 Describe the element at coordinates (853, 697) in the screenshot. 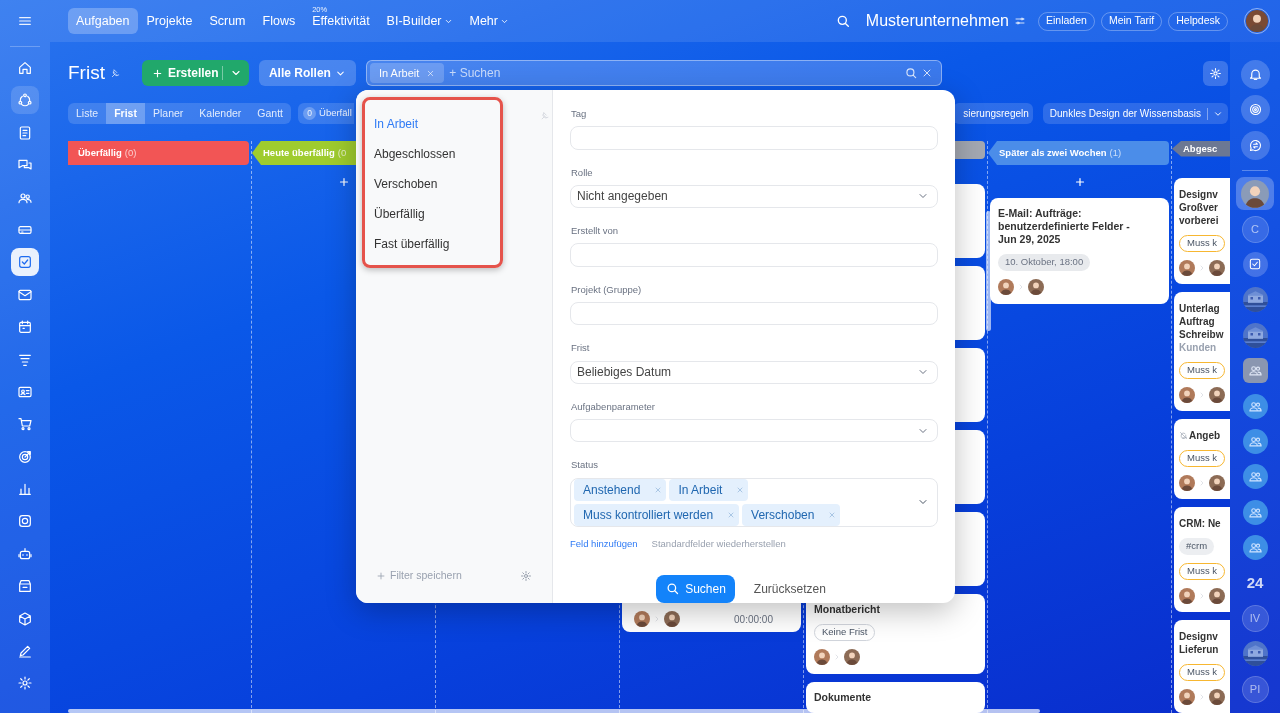

I see `card-title: Dokumente` at that location.